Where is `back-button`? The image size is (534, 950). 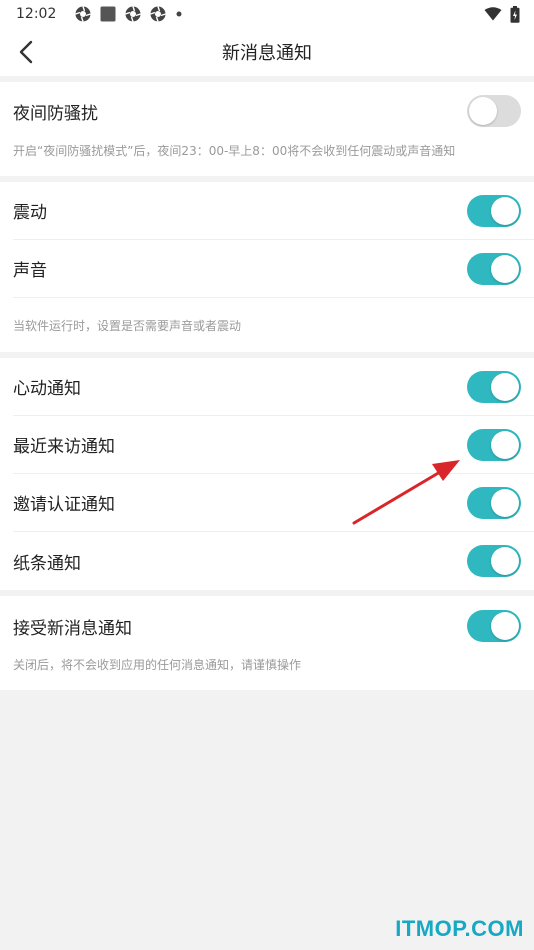
back-button is located at coordinates (26, 52).